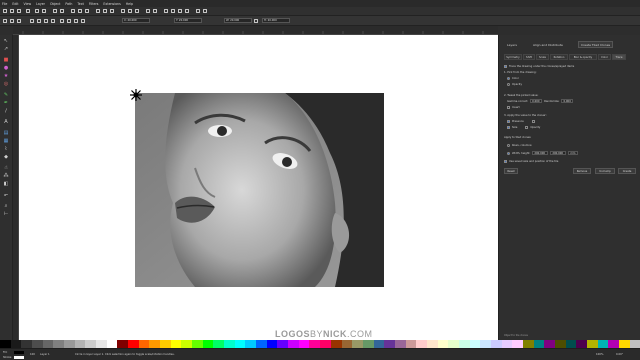 The width and height of the screenshot is (640, 360). What do you see at coordinates (6, 133) in the screenshot?
I see `gradient-tool-icon: ▤` at bounding box center [6, 133].